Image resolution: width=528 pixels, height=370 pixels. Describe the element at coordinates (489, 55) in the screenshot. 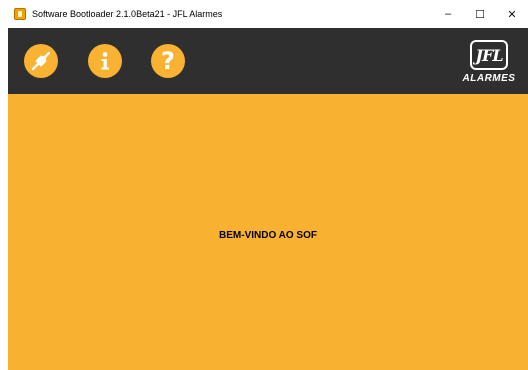

I see `logo-mark: JFL` at that location.